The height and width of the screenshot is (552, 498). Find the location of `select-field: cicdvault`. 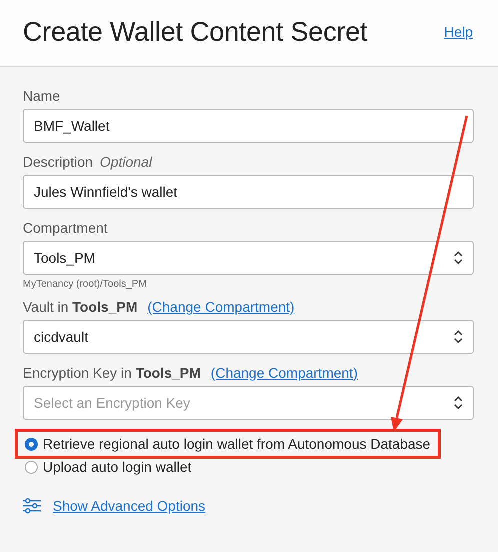

select-field: cicdvault is located at coordinates (248, 337).